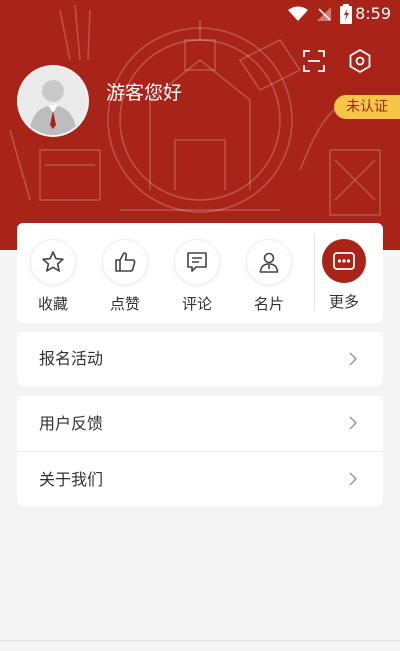 Image resolution: width=400 pixels, height=651 pixels. Describe the element at coordinates (344, 261) in the screenshot. I see `more-icon` at that location.